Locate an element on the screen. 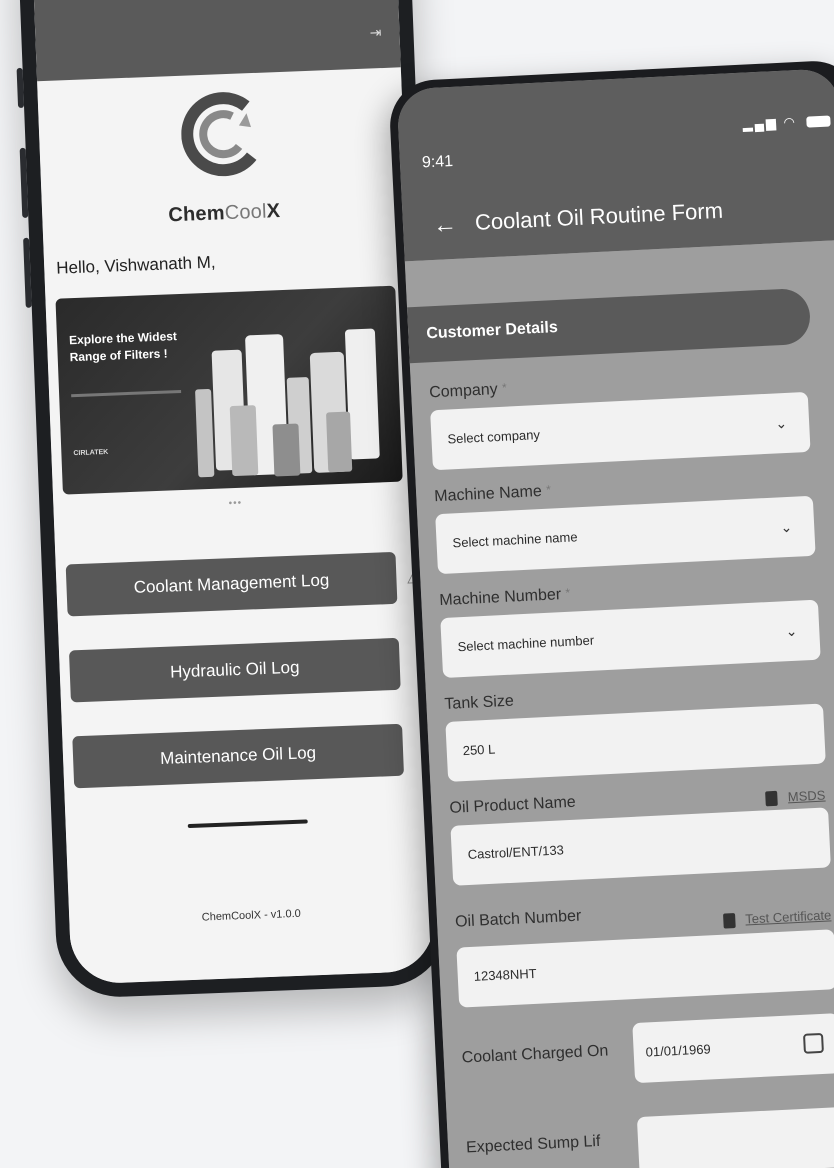 The width and height of the screenshot is (834, 1168). coolant-charged-on-label: Coolant Charged On is located at coordinates (535, 1054).